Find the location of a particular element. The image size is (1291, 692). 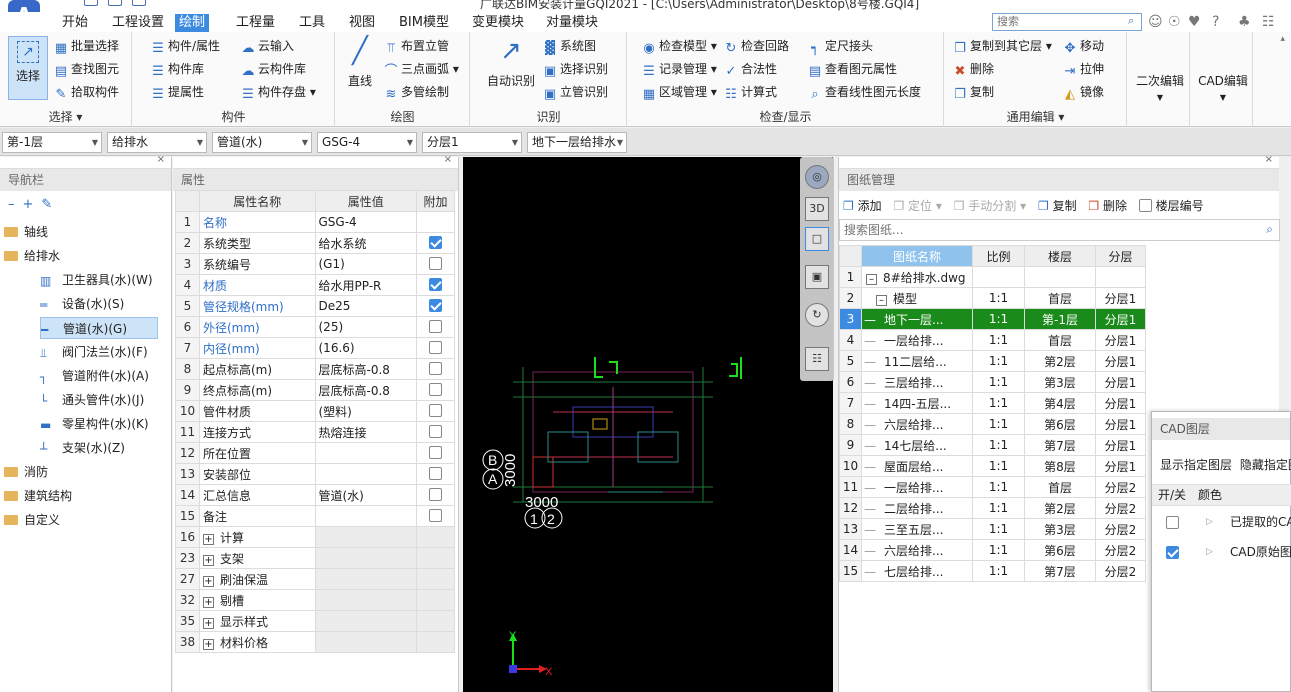

nav-folder: 给排水 is located at coordinates (32, 256).